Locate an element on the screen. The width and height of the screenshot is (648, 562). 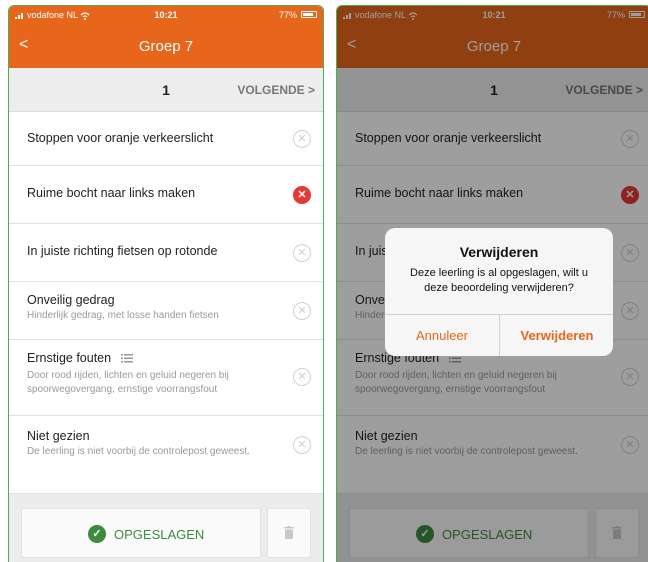
cancel-button: Annuleer is located at coordinates (442, 335).